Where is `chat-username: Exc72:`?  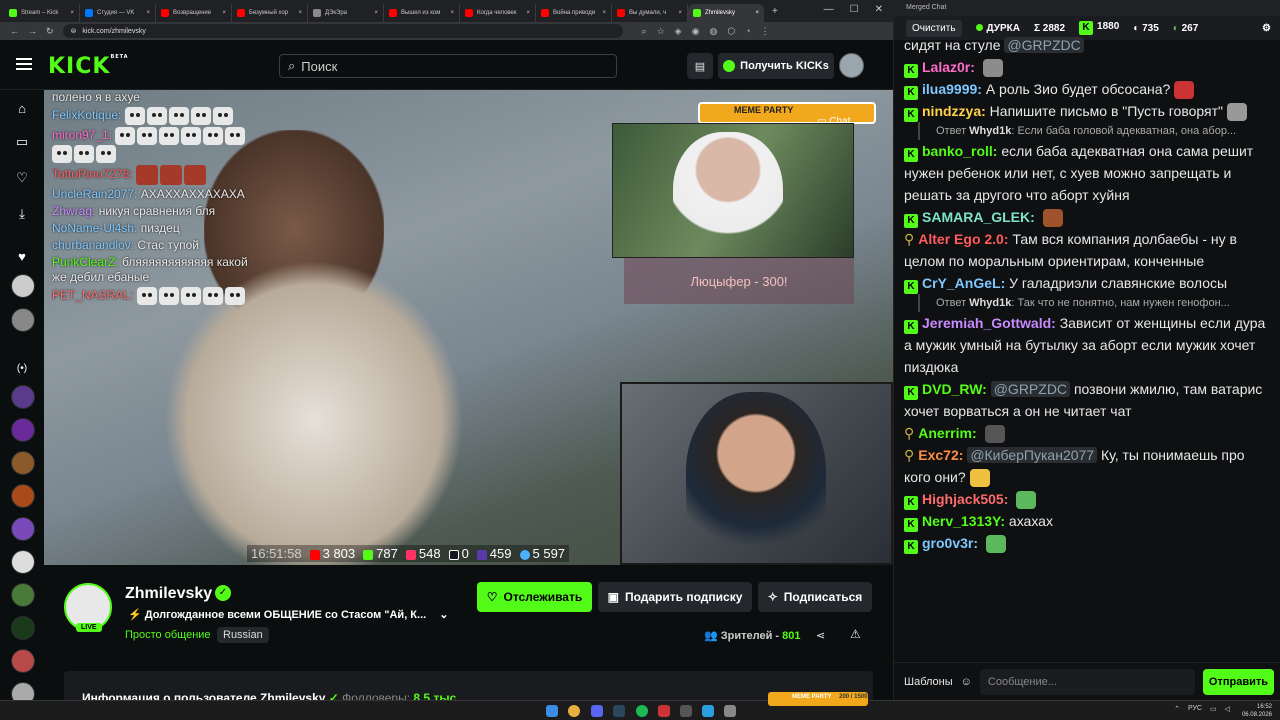
chat-username: Exc72: is located at coordinates (940, 455).